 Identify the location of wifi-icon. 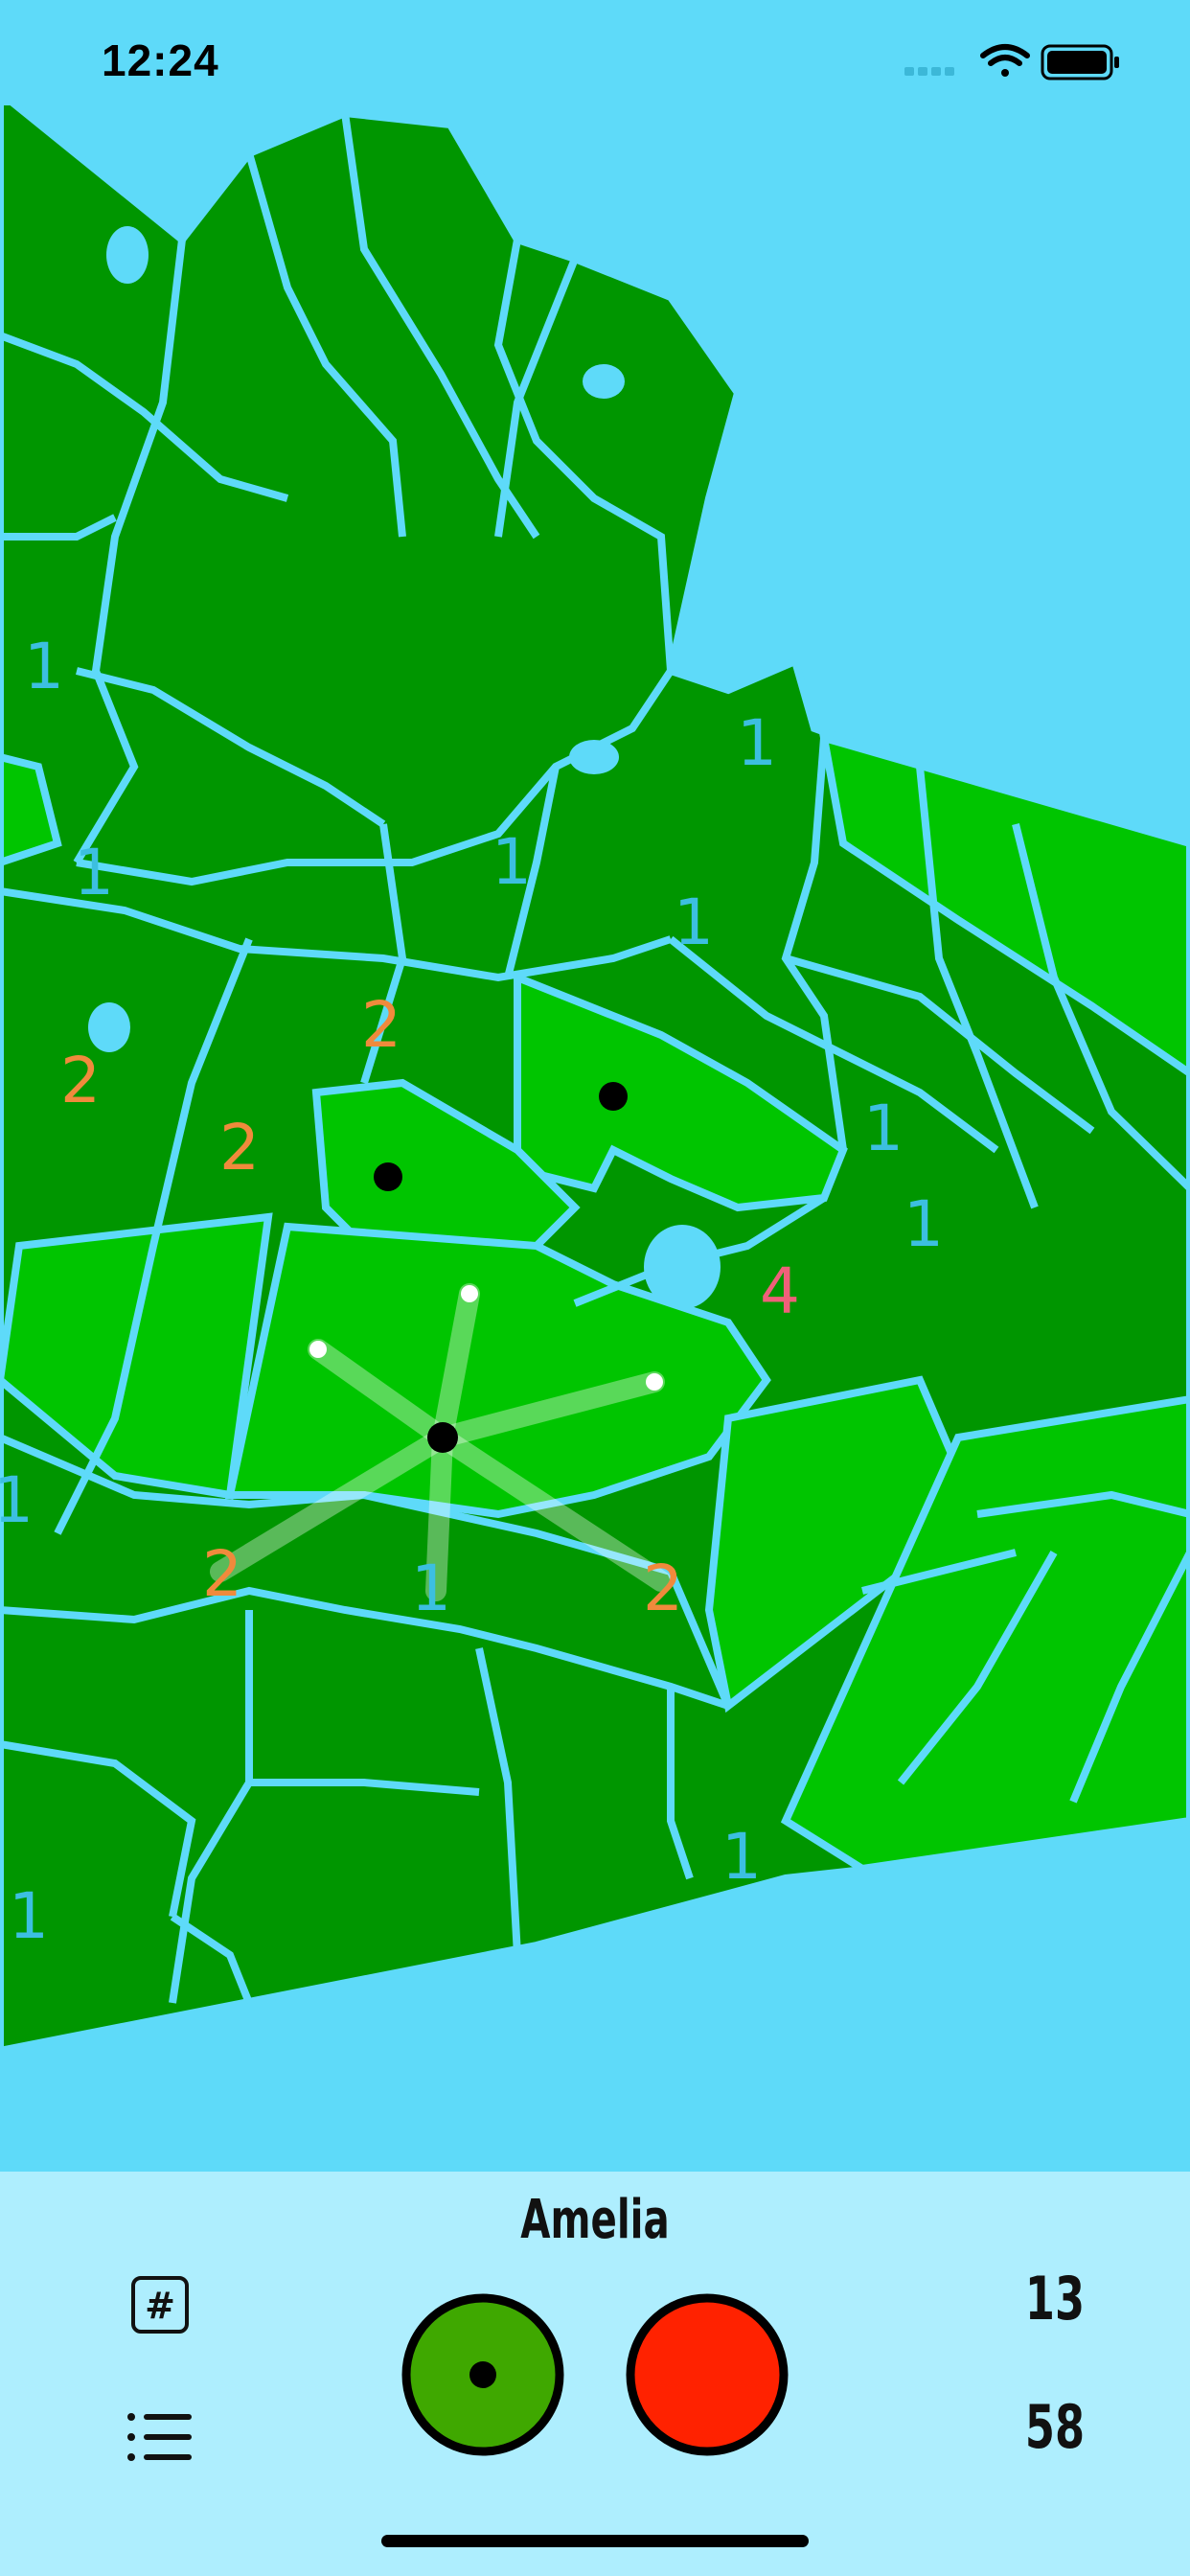
(1005, 60).